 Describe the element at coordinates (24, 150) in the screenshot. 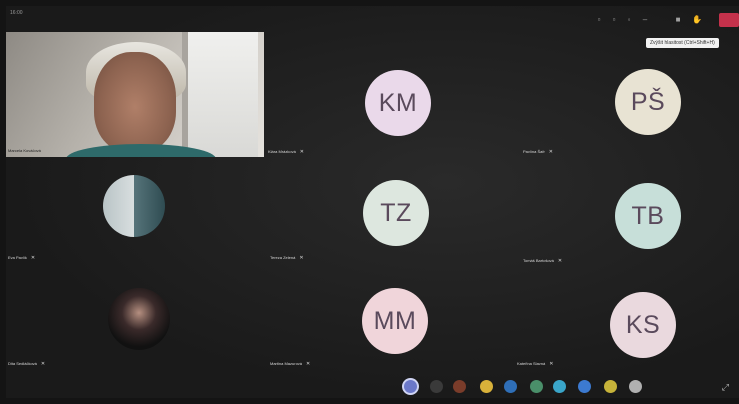

I see `participant-name: Marcela Kováčová` at that location.